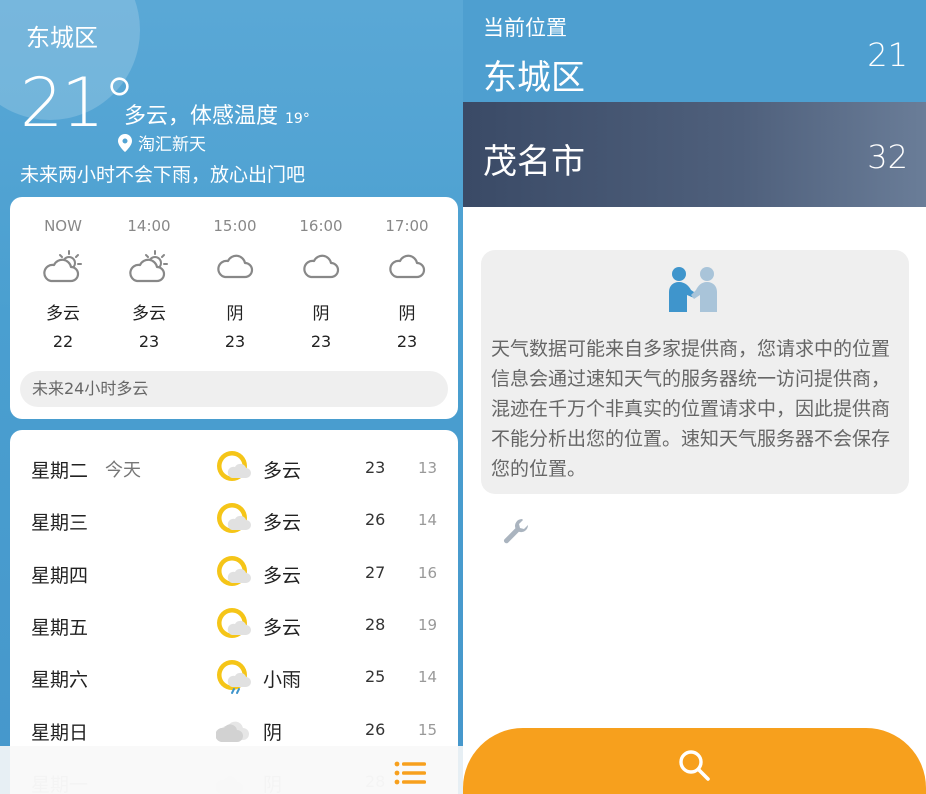 The height and width of the screenshot is (794, 926). I want to click on hourly-item: 17:00 阴 23, so click(407, 284).